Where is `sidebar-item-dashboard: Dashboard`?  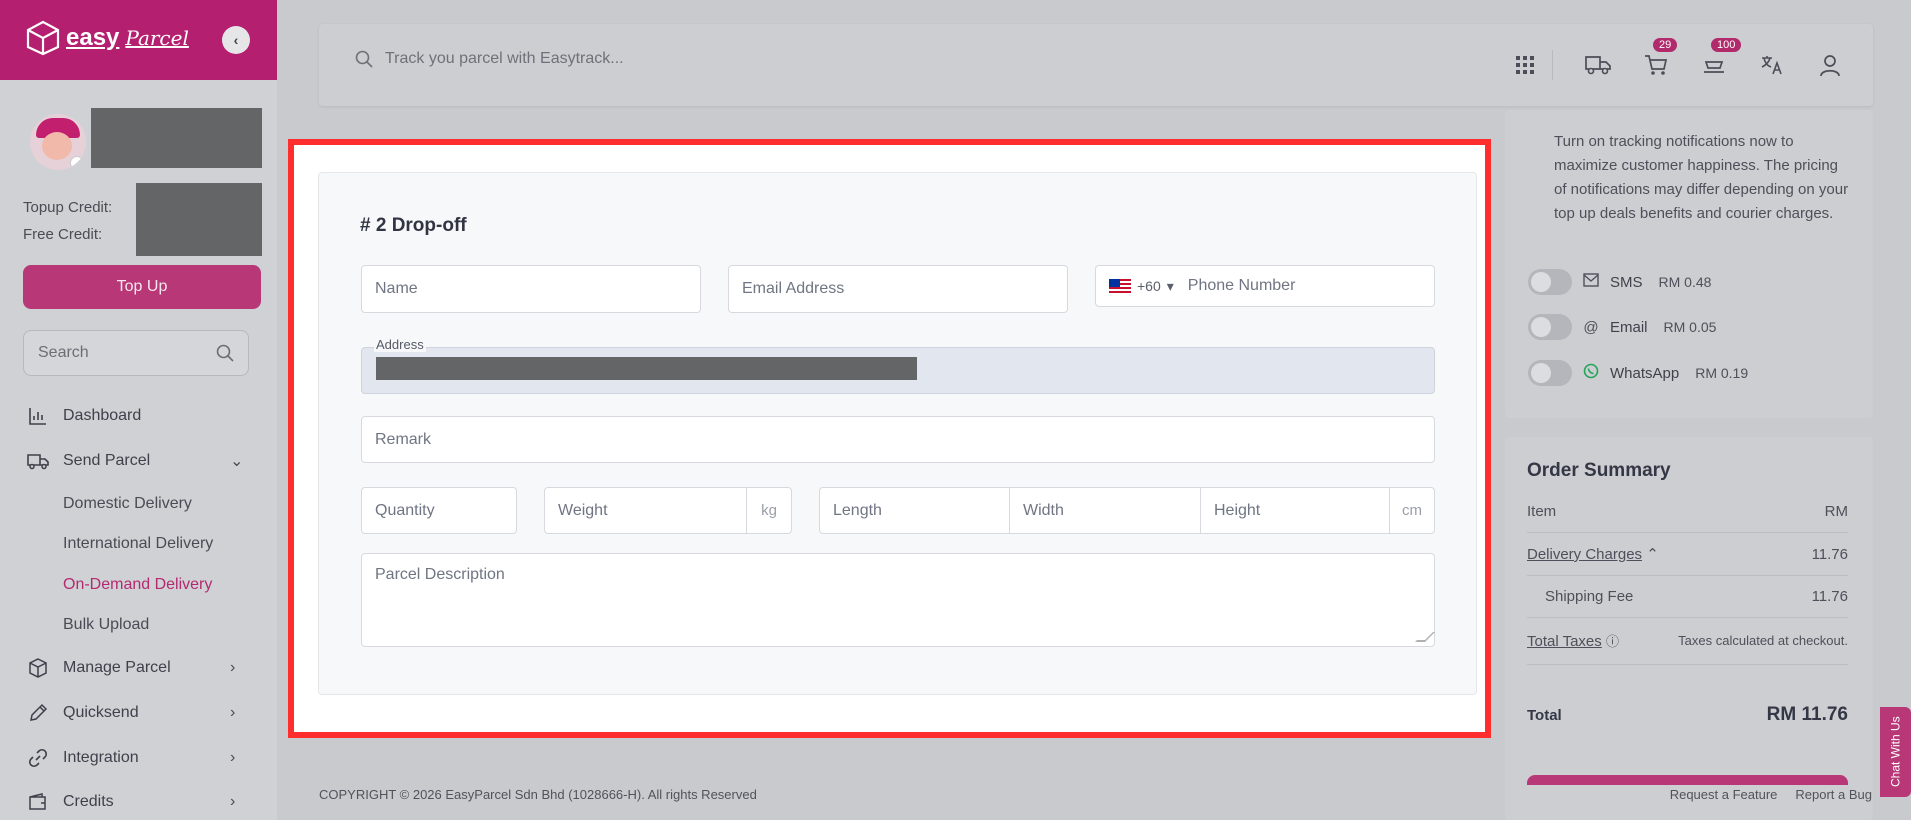 sidebar-item-dashboard: Dashboard is located at coordinates (138, 416).